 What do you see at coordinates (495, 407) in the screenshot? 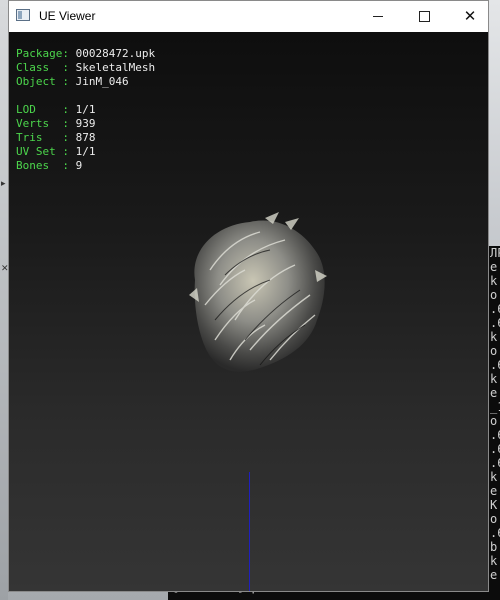
I see `console-line: _1` at bounding box center [495, 407].